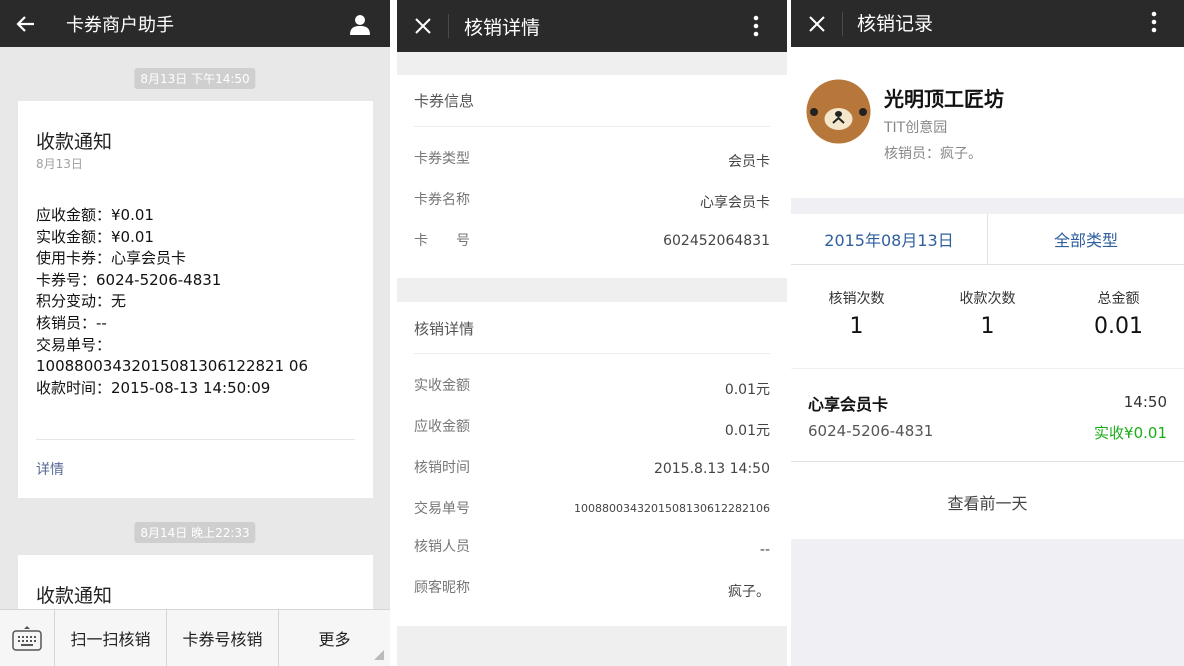 The height and width of the screenshot is (666, 1184). What do you see at coordinates (987, 122) in the screenshot?
I see `merchant-section: 光明顶工匠坊 TIT创意园 核销员：疯子。` at bounding box center [987, 122].